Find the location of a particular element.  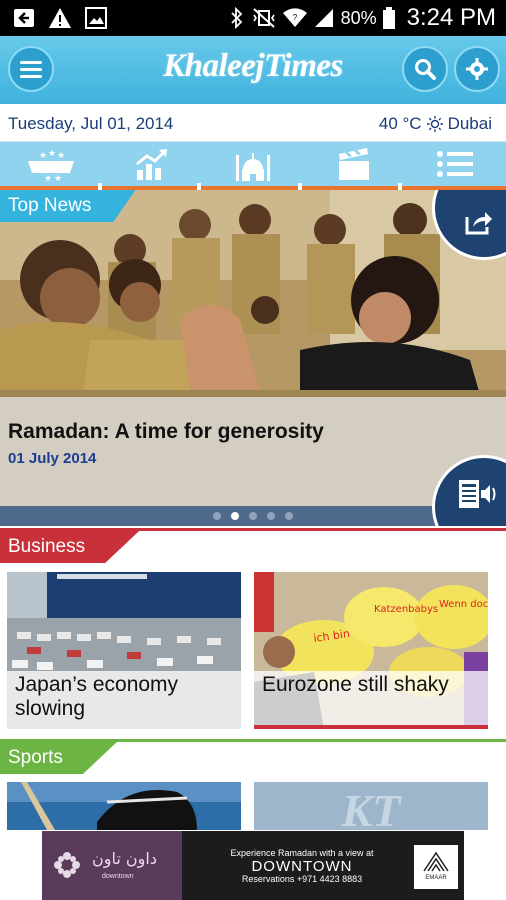

search-icon is located at coordinates (425, 69).